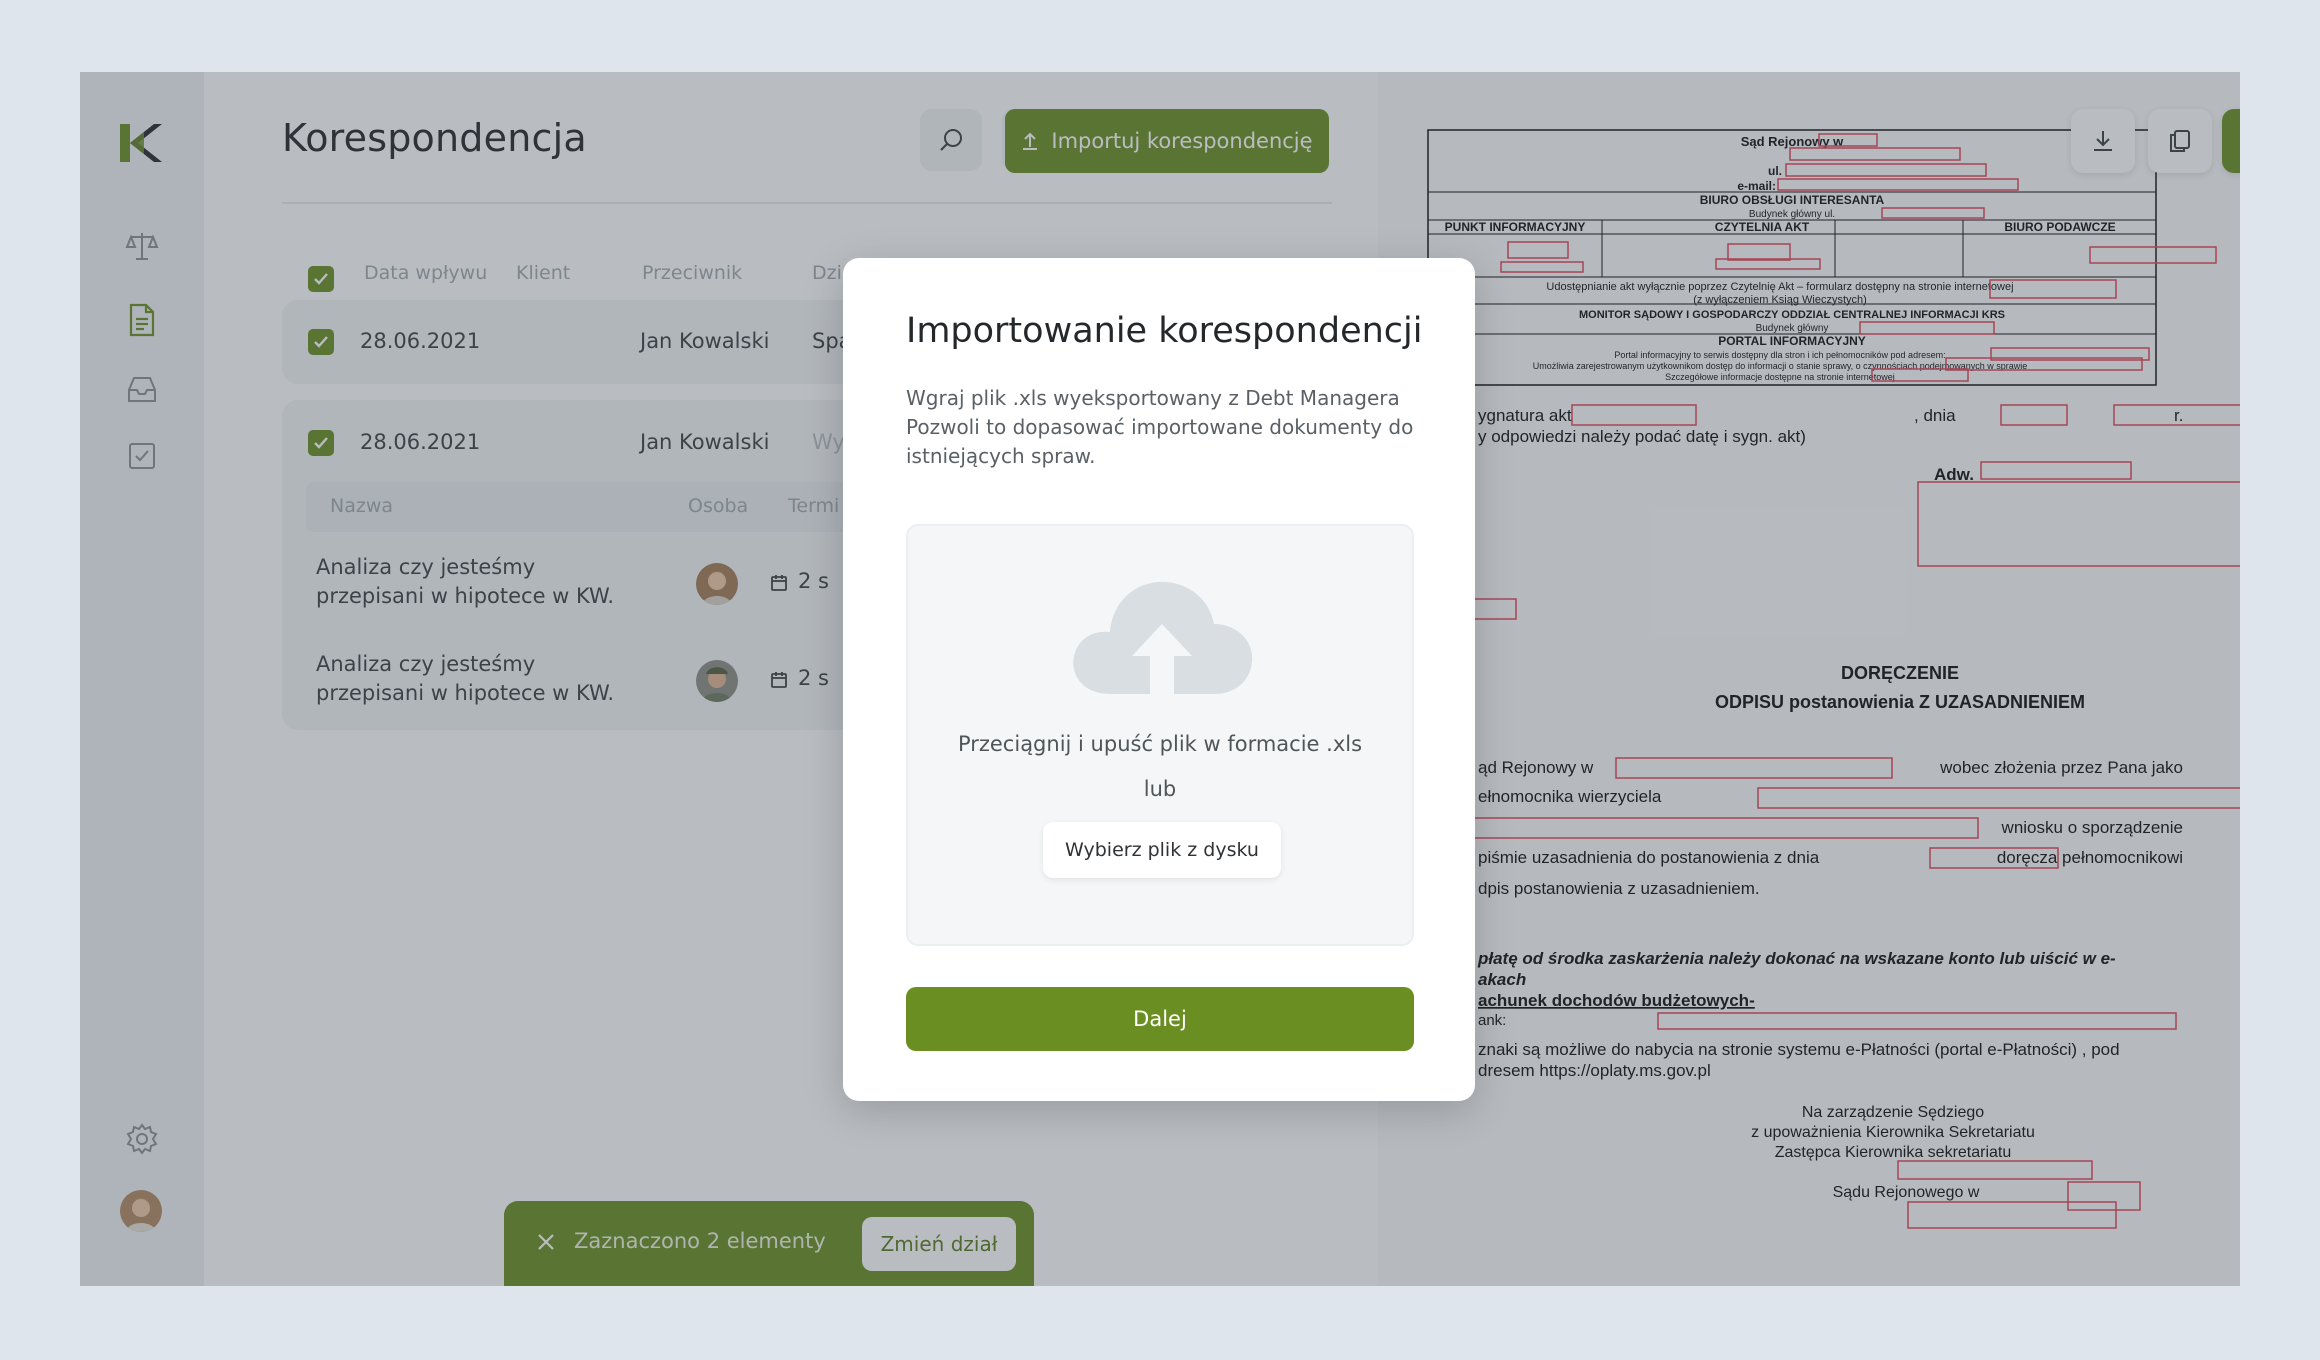  I want to click on or-text: lub, so click(1160, 789).